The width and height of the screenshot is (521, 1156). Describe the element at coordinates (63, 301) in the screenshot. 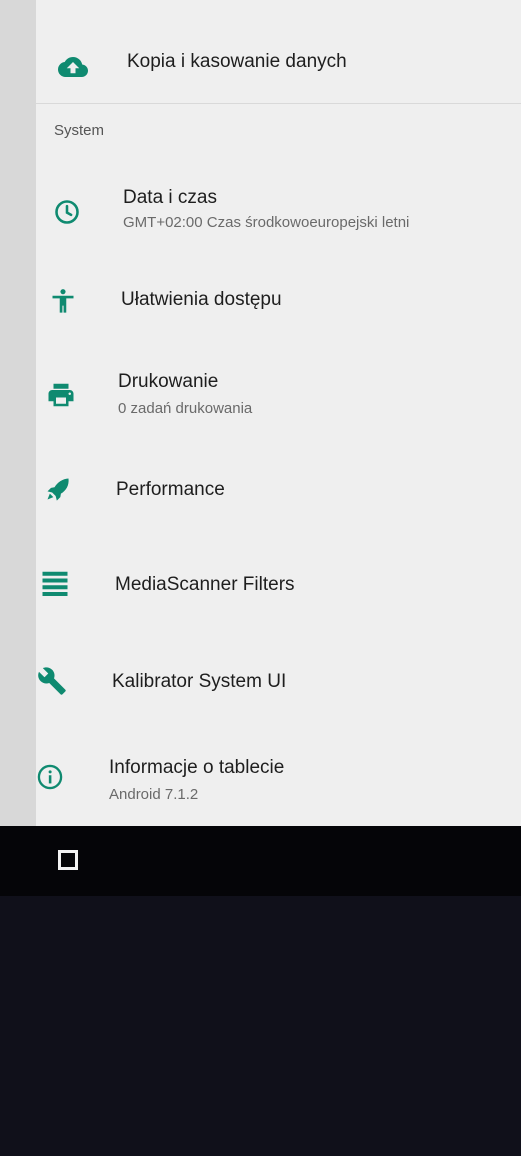

I see `accessibility-icon` at that location.